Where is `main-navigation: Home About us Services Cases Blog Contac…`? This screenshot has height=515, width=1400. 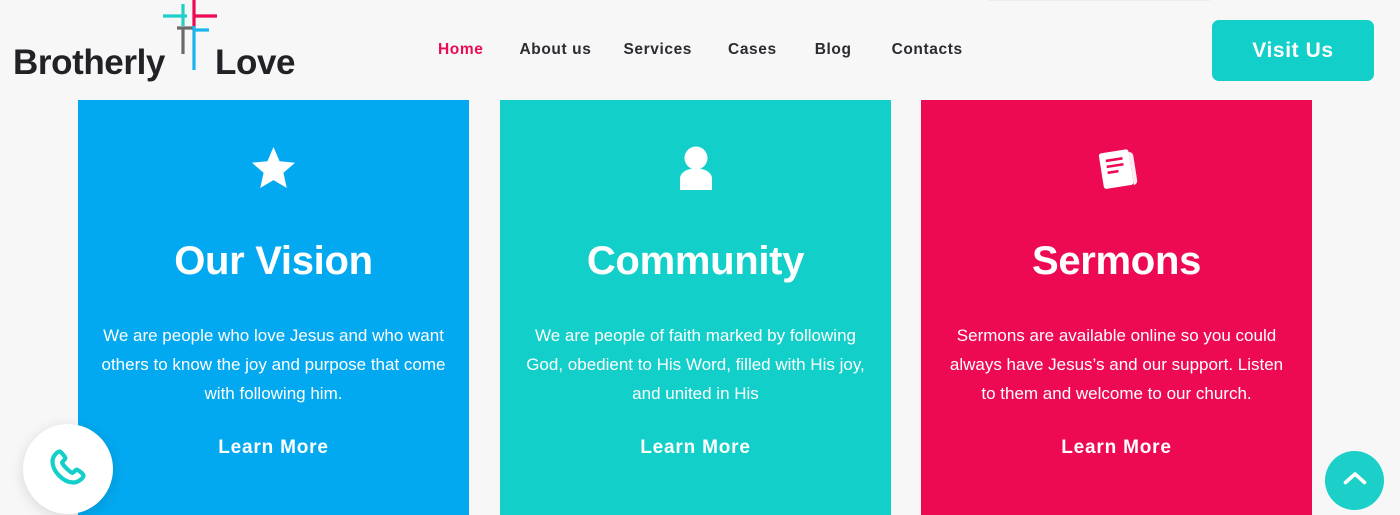 main-navigation: Home About us Services Cases Blog Contac… is located at coordinates (700, 50).